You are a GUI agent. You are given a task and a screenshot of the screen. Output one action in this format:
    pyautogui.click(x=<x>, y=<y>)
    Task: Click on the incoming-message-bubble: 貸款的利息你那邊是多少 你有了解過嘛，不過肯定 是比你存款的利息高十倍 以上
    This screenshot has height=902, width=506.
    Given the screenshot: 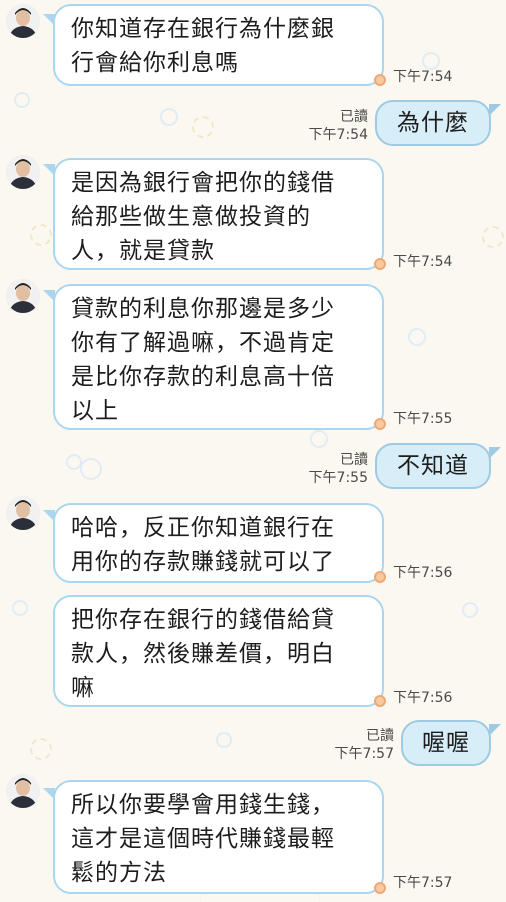 What is the action you would take?
    pyautogui.click(x=218, y=357)
    